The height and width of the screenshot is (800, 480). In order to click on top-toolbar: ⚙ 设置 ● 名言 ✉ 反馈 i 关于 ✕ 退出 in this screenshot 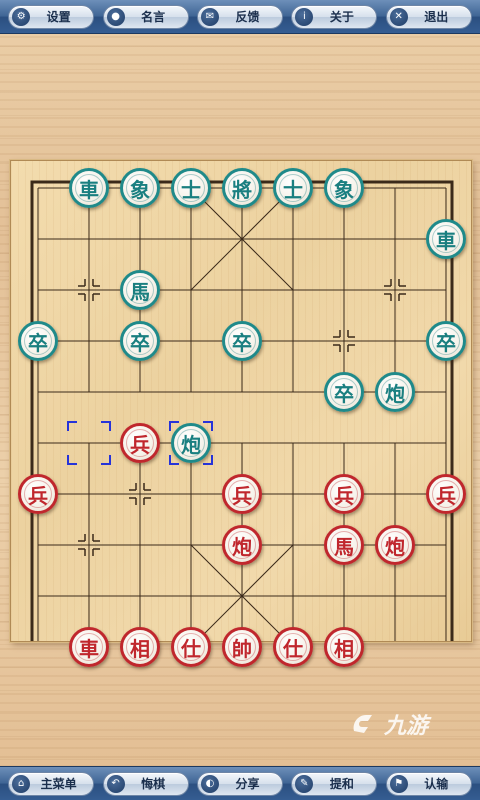, I will do `click(240, 17)`.